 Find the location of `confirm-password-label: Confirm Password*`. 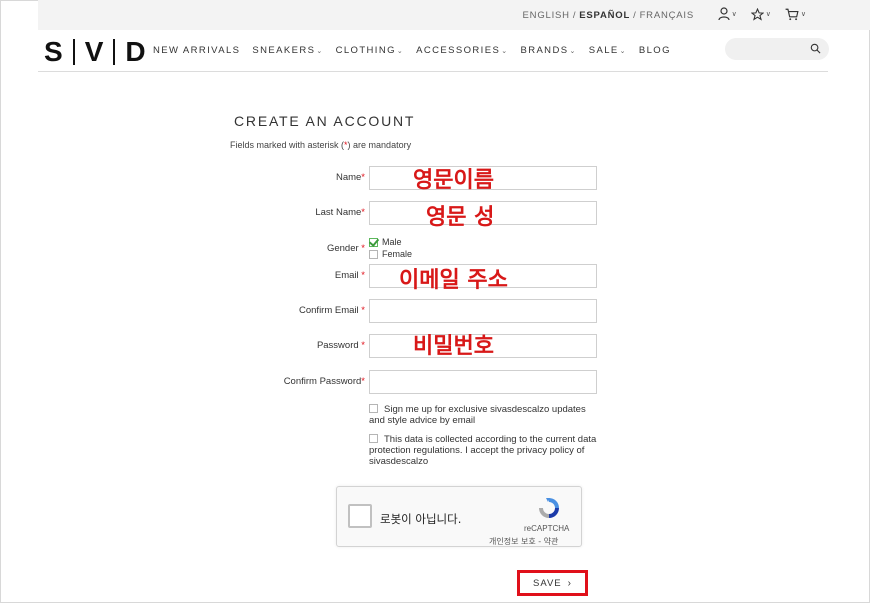

confirm-password-label: Confirm Password* is located at coordinates (324, 381).